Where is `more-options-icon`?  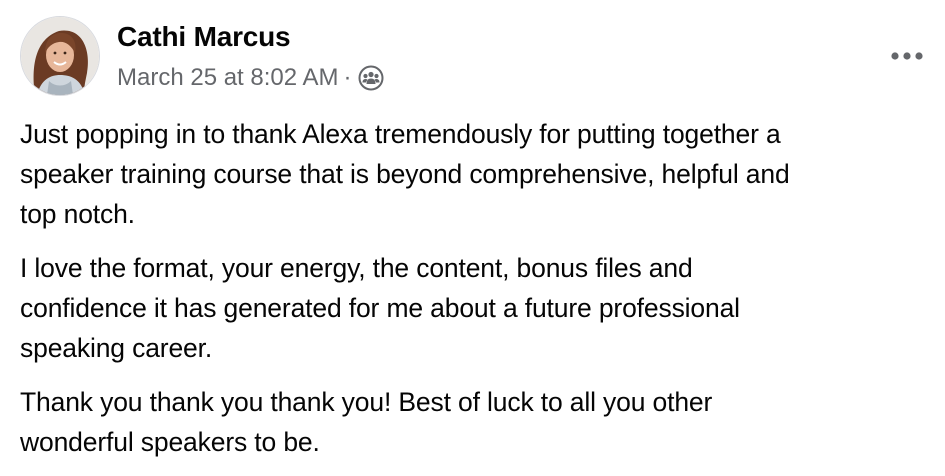 more-options-icon is located at coordinates (907, 56).